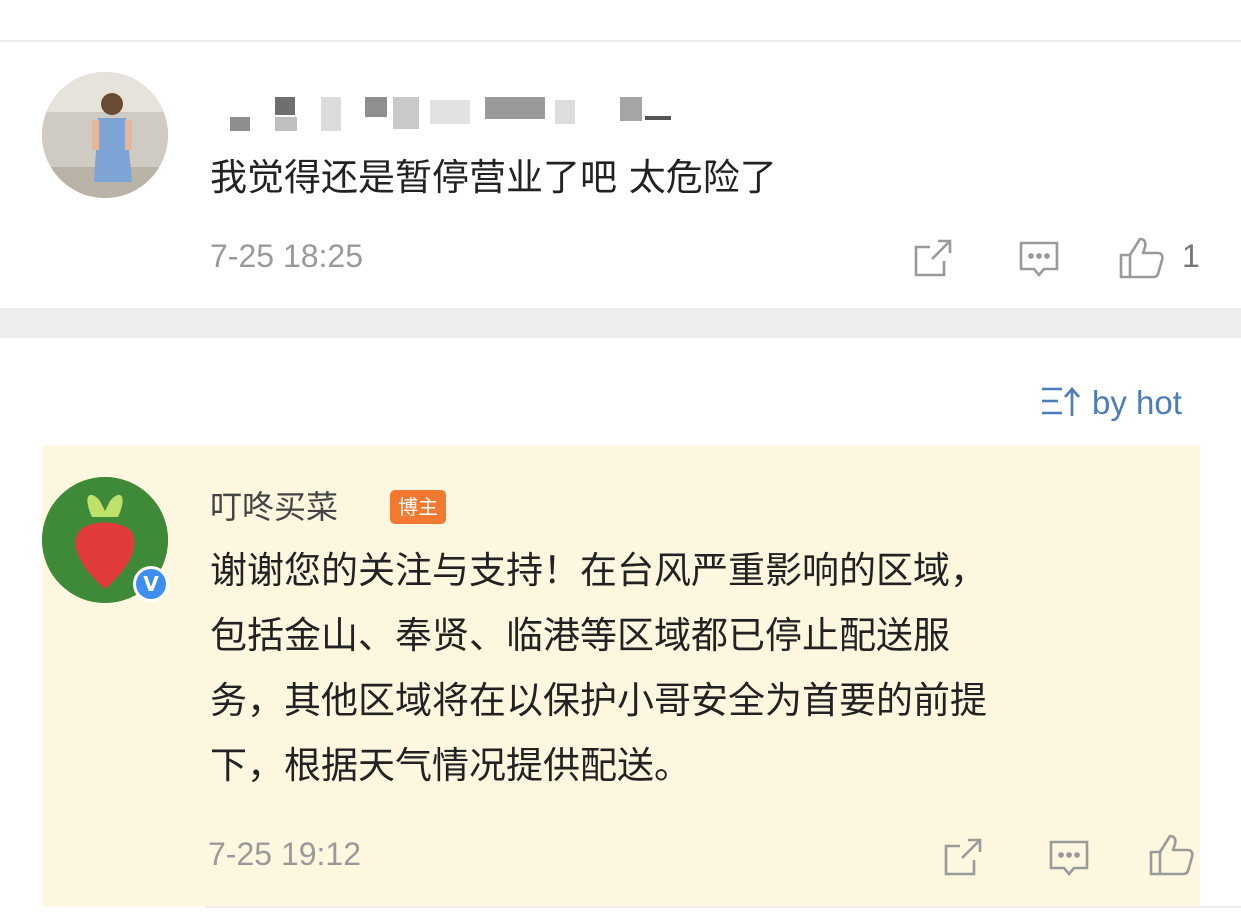 This screenshot has width=1241, height=918. Describe the element at coordinates (620, 20) in the screenshot. I see `previous-section` at that location.